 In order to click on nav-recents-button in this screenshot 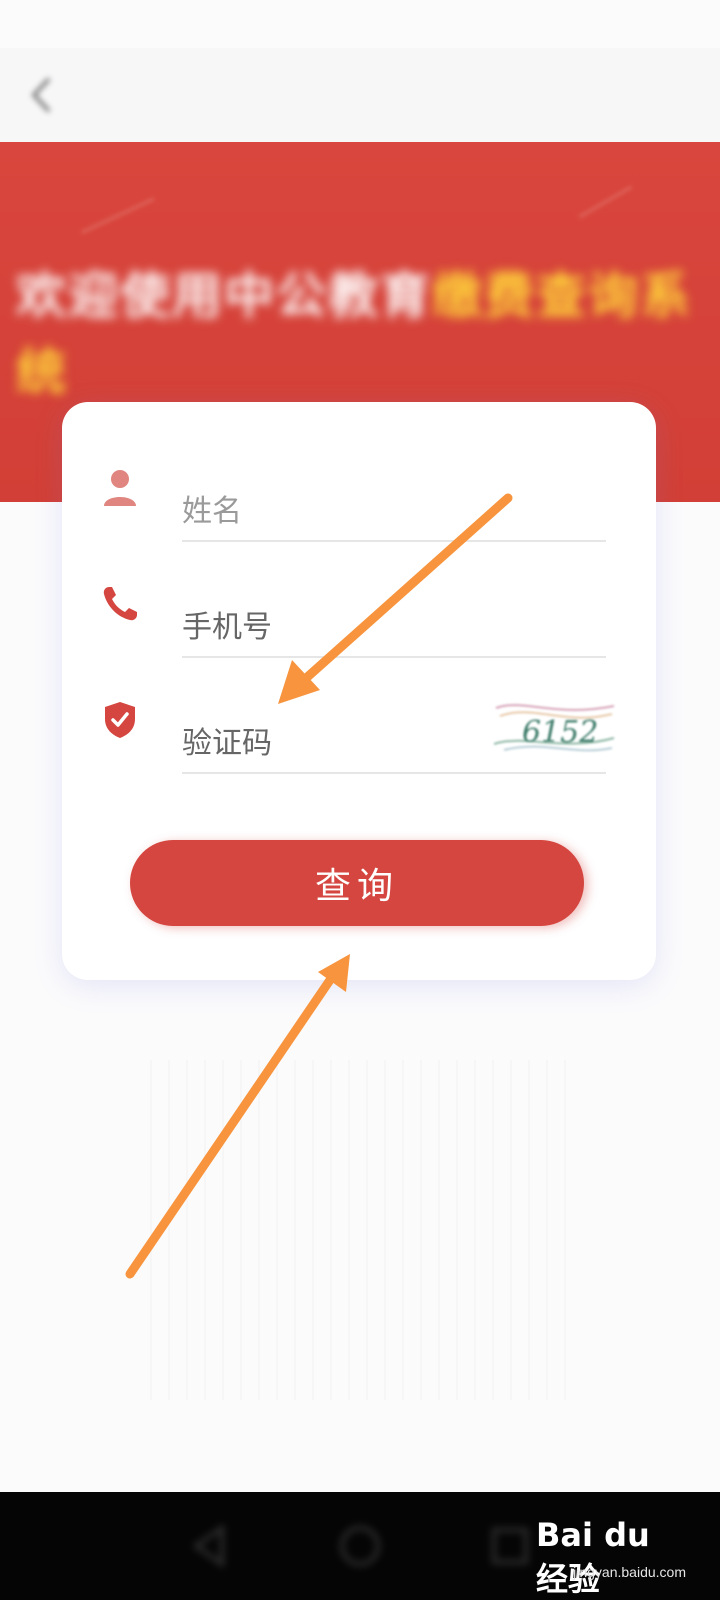, I will do `click(510, 1546)`.